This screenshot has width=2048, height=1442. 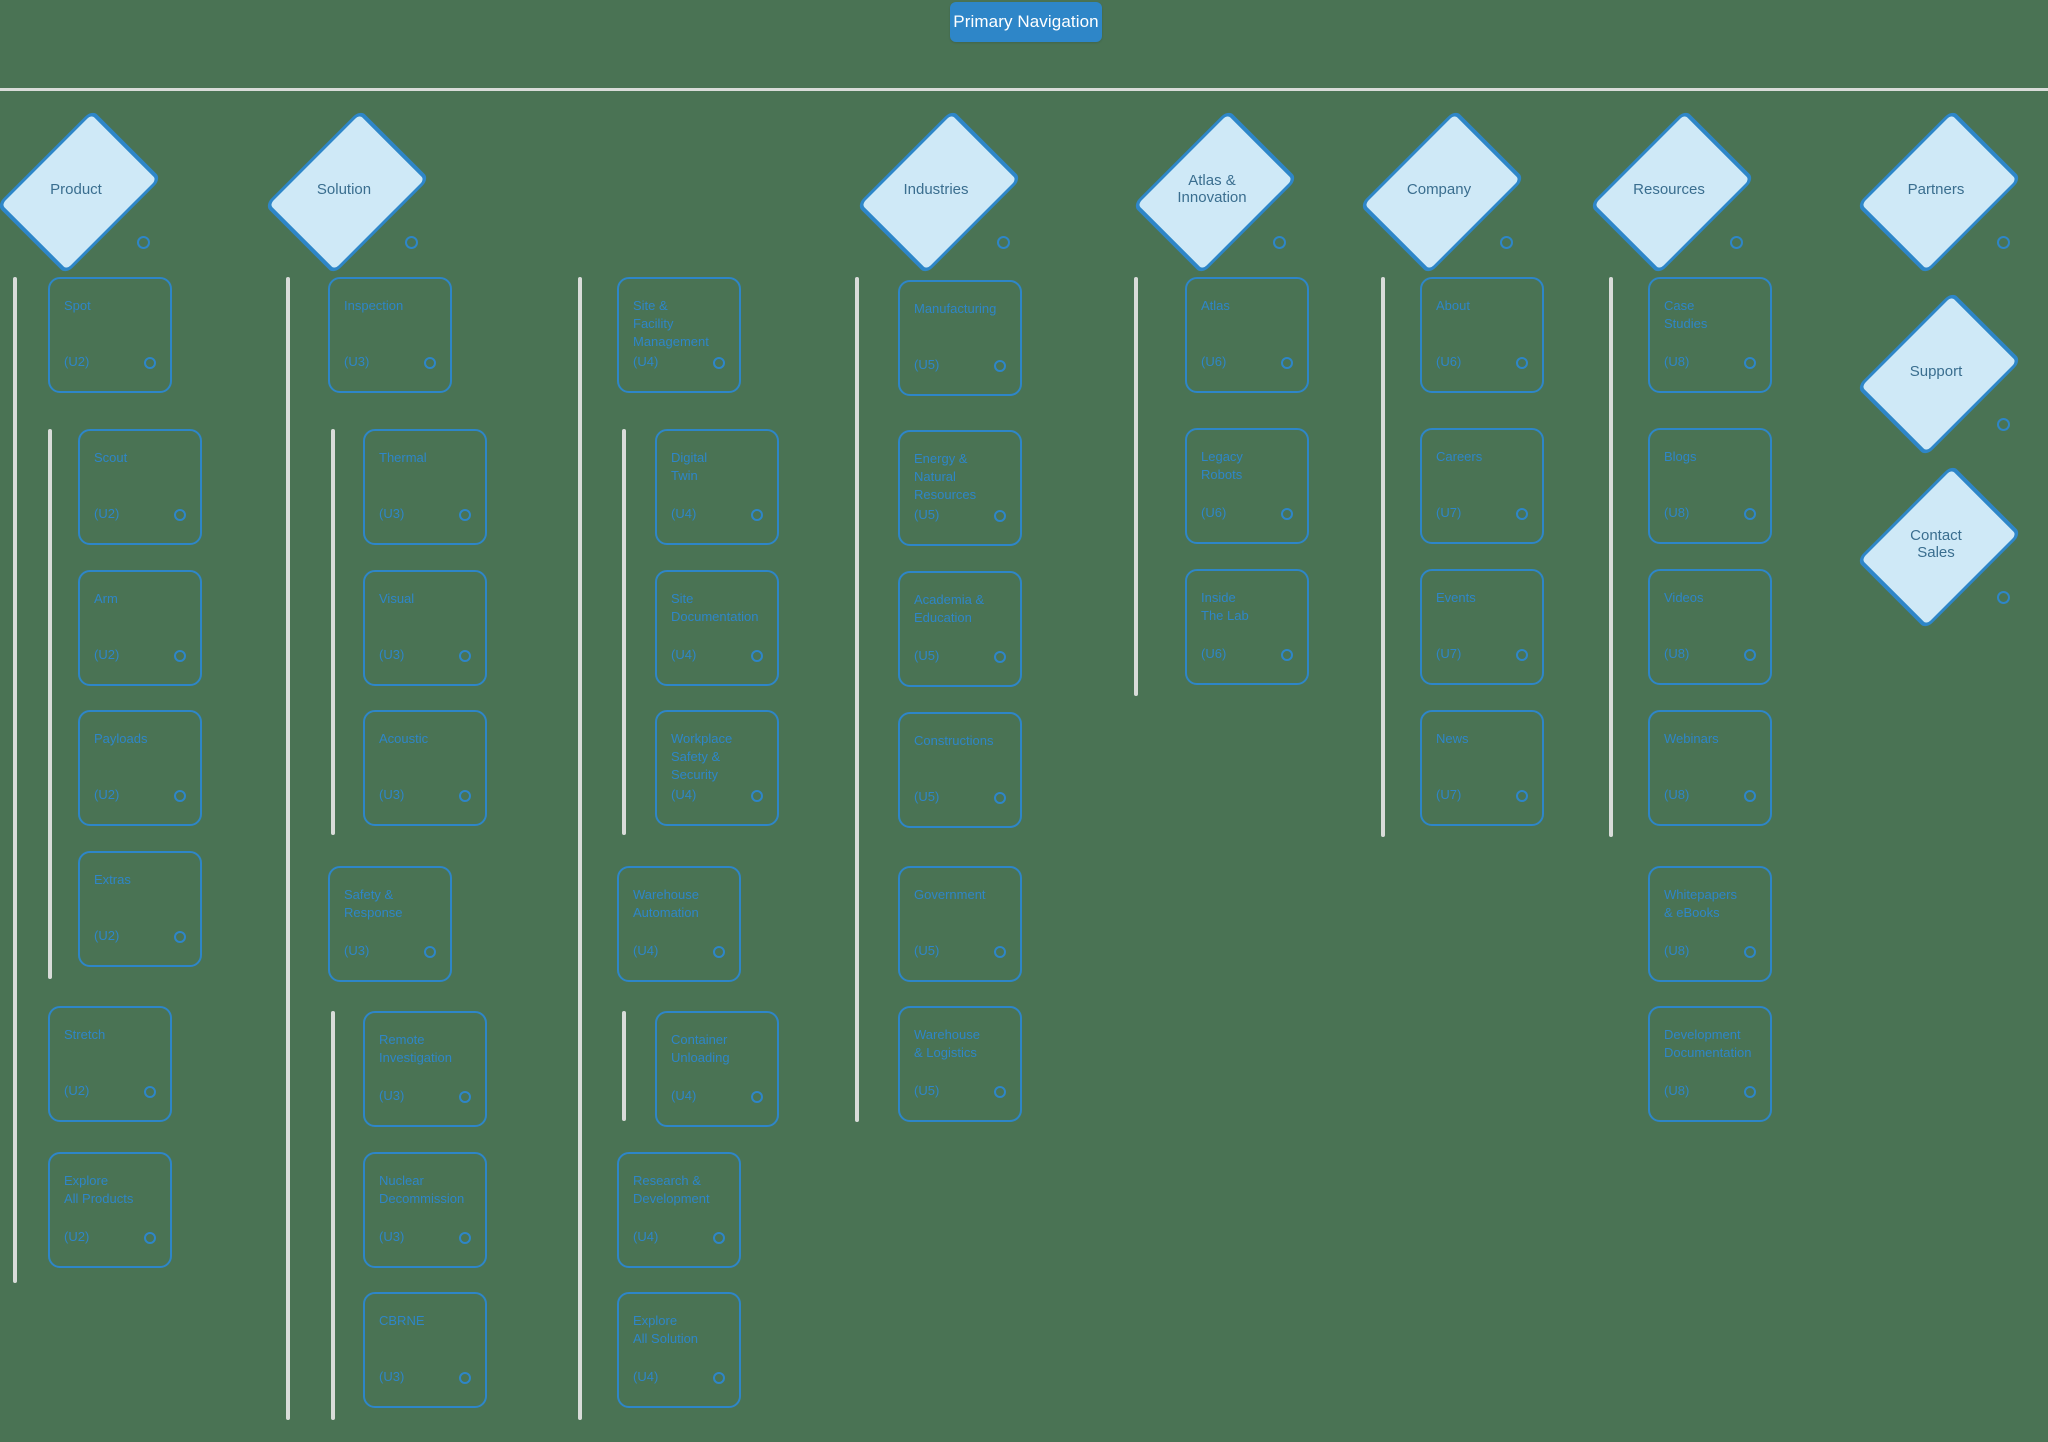 I want to click on sitemap-card-events: Events (U7), so click(x=1482, y=627).